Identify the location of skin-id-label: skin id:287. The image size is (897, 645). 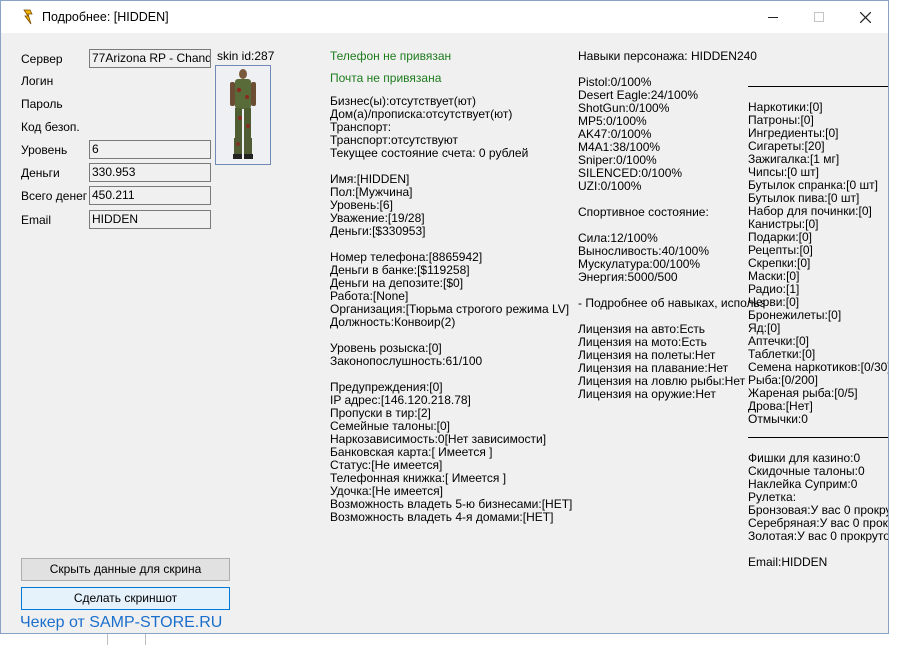
(246, 56).